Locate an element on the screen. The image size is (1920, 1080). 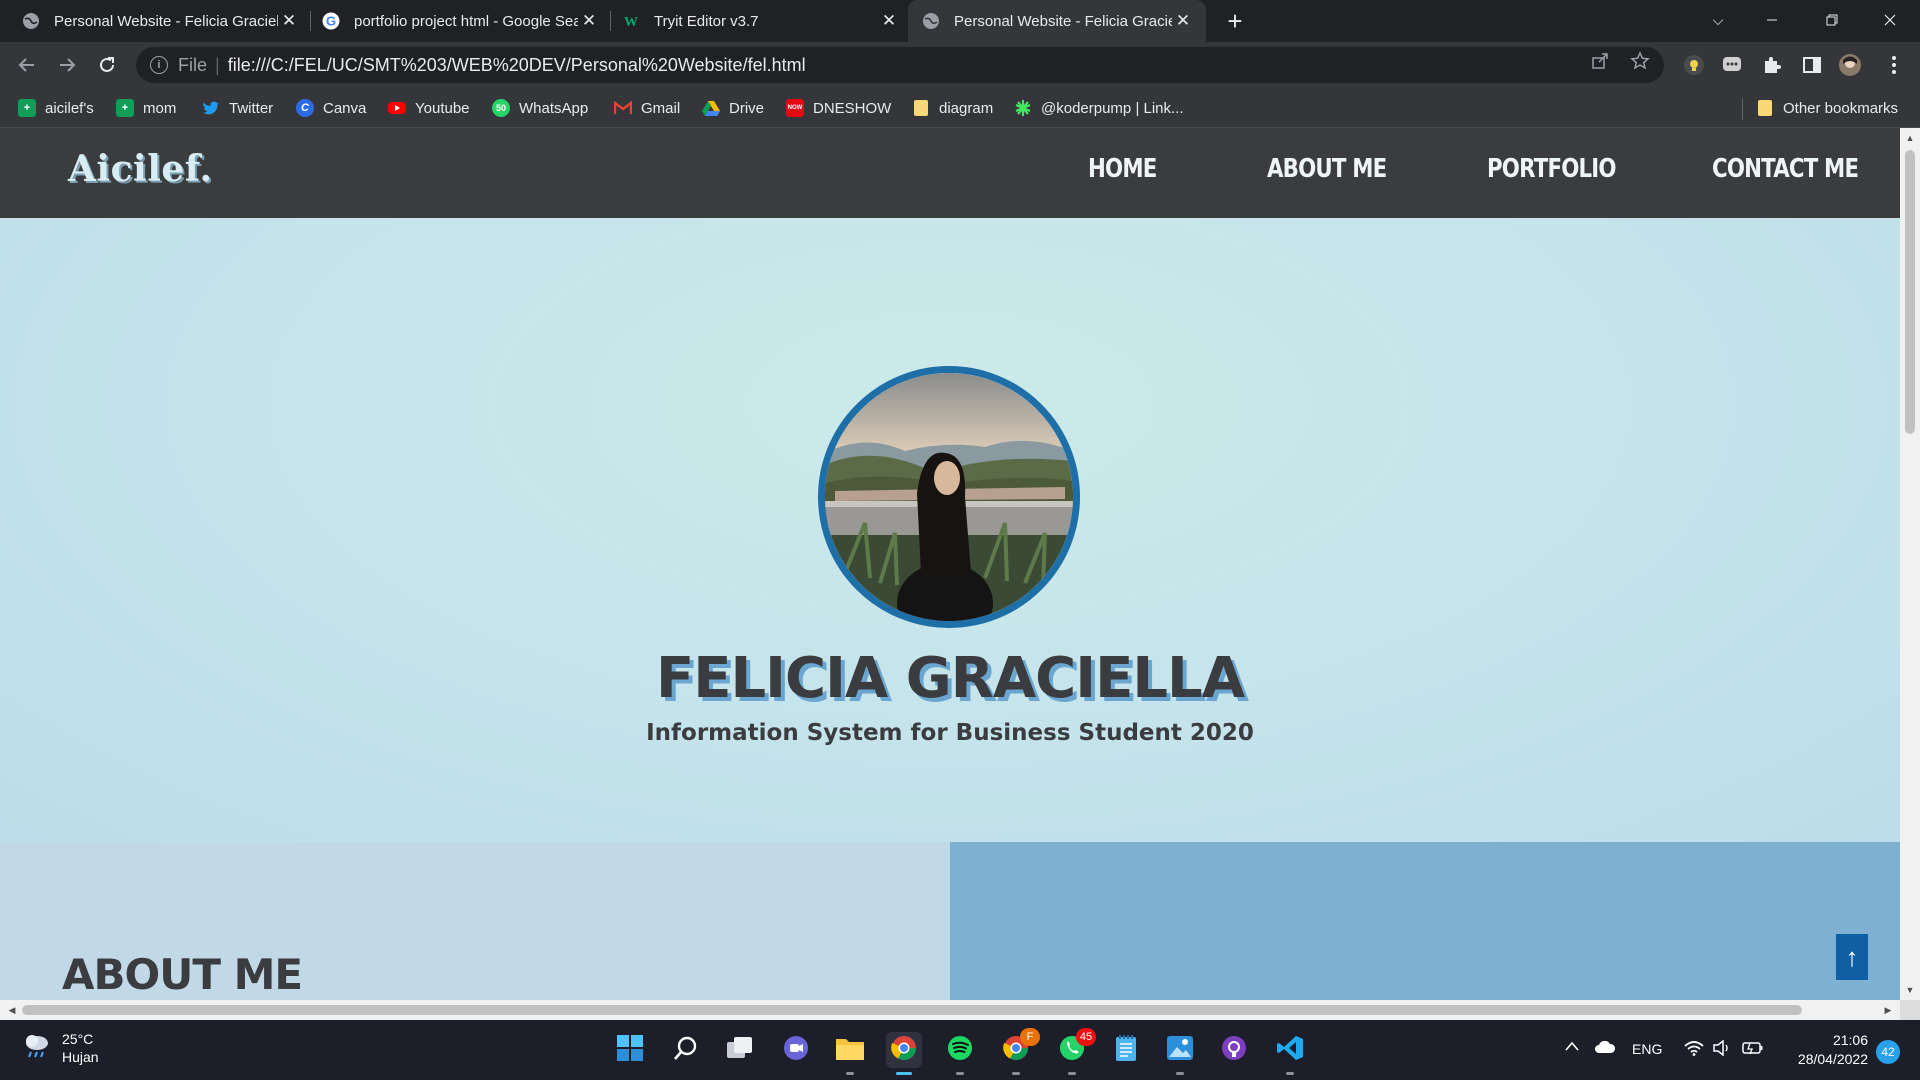
taskbar-chrome-profile: F is located at coordinates (1019, 1051).